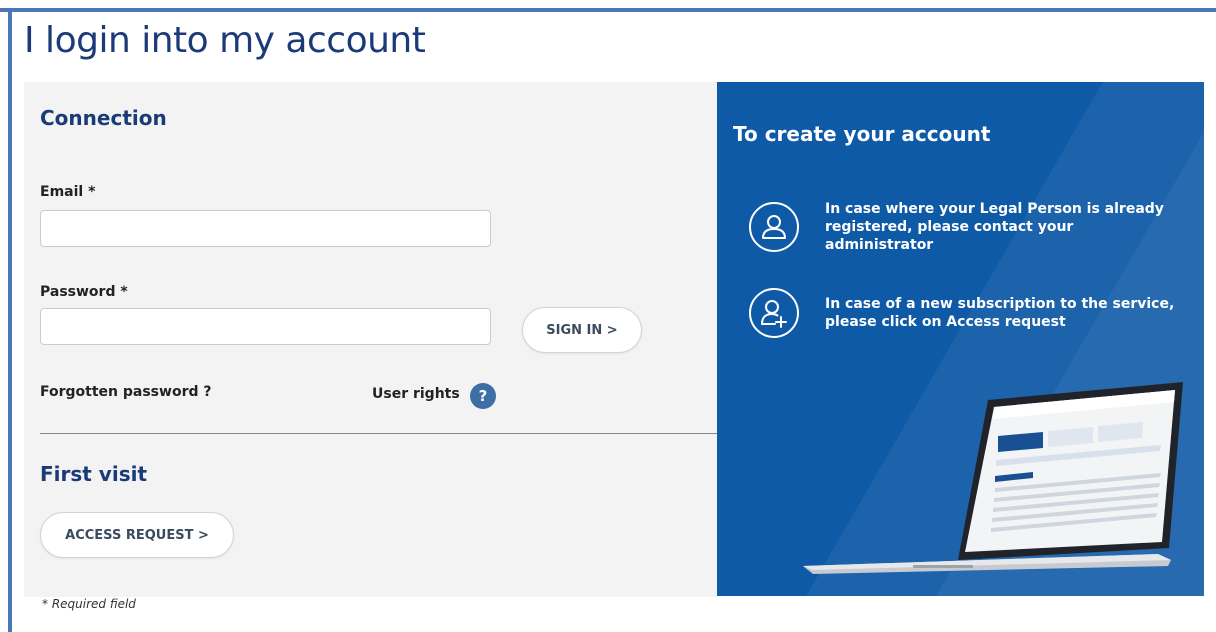 This screenshot has width=1216, height=632. I want to click on access-request-button: ACCESS REQUEST >, so click(137, 535).